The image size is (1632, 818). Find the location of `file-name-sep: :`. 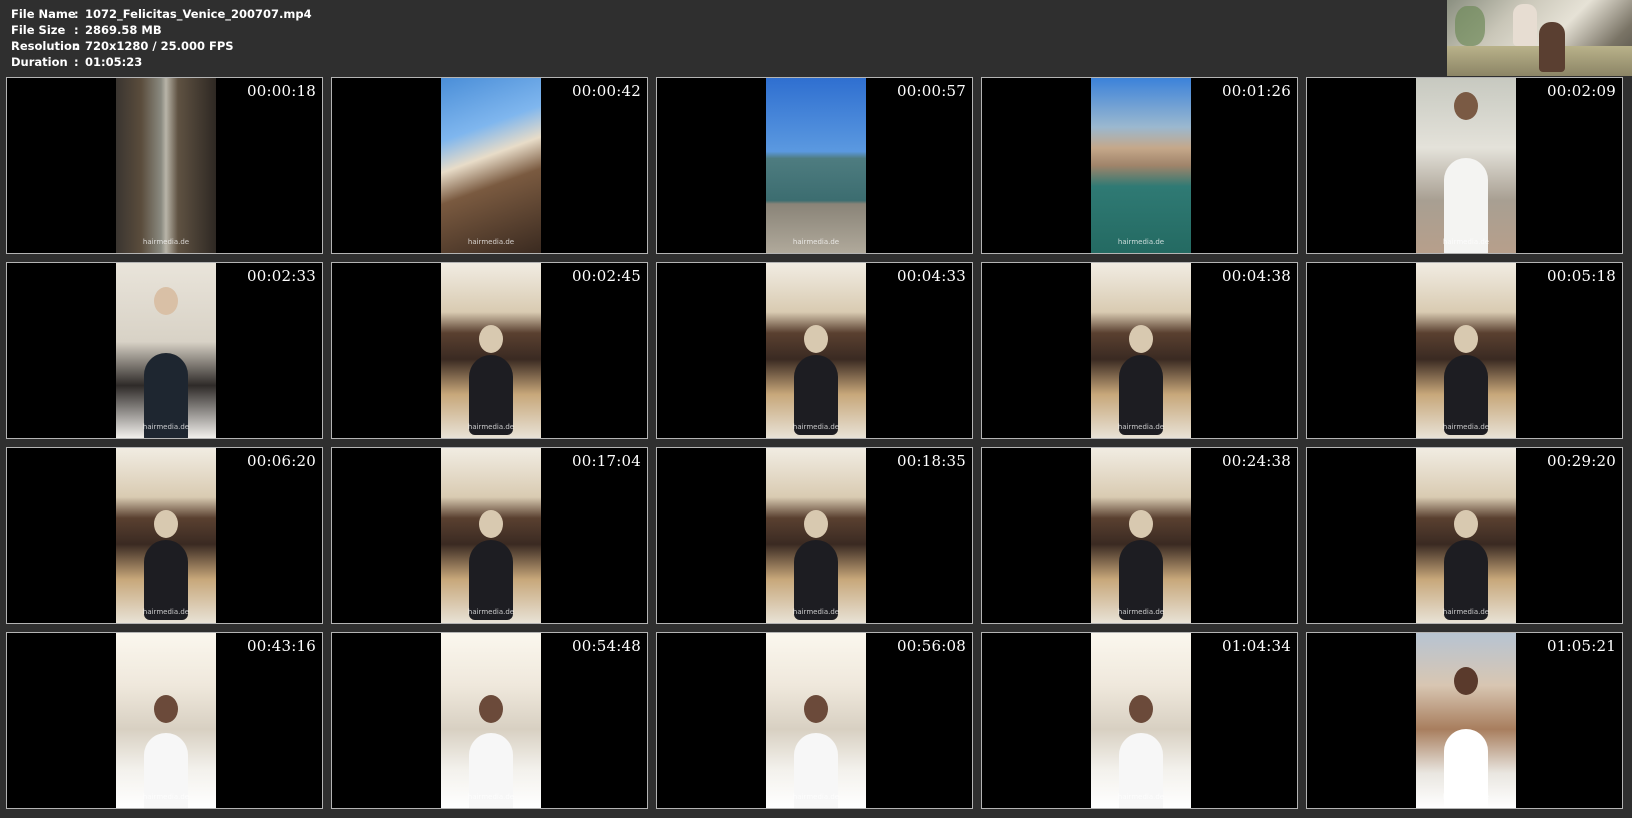

file-name-sep: : is located at coordinates (76, 14).